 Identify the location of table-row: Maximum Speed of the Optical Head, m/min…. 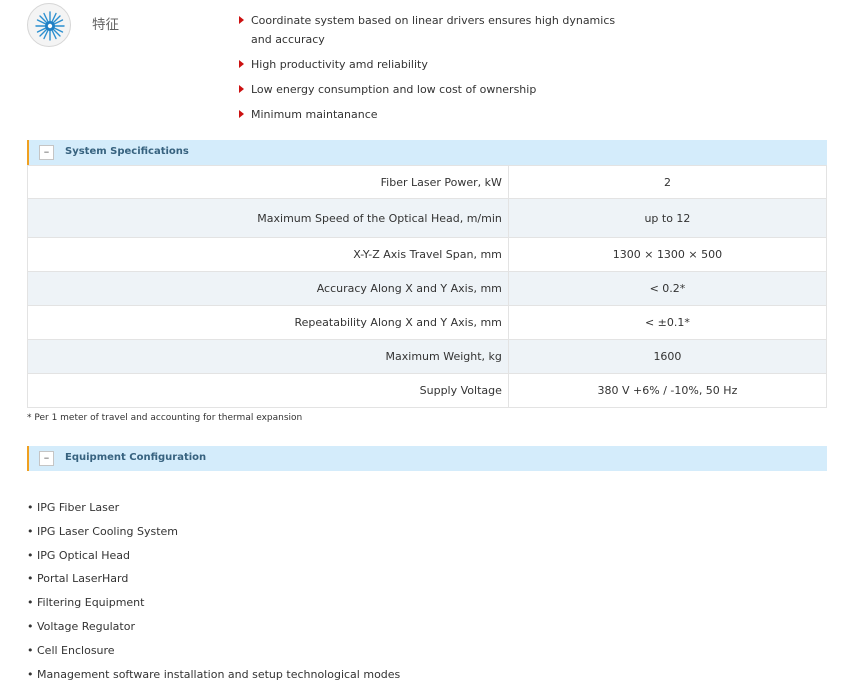
(427, 218).